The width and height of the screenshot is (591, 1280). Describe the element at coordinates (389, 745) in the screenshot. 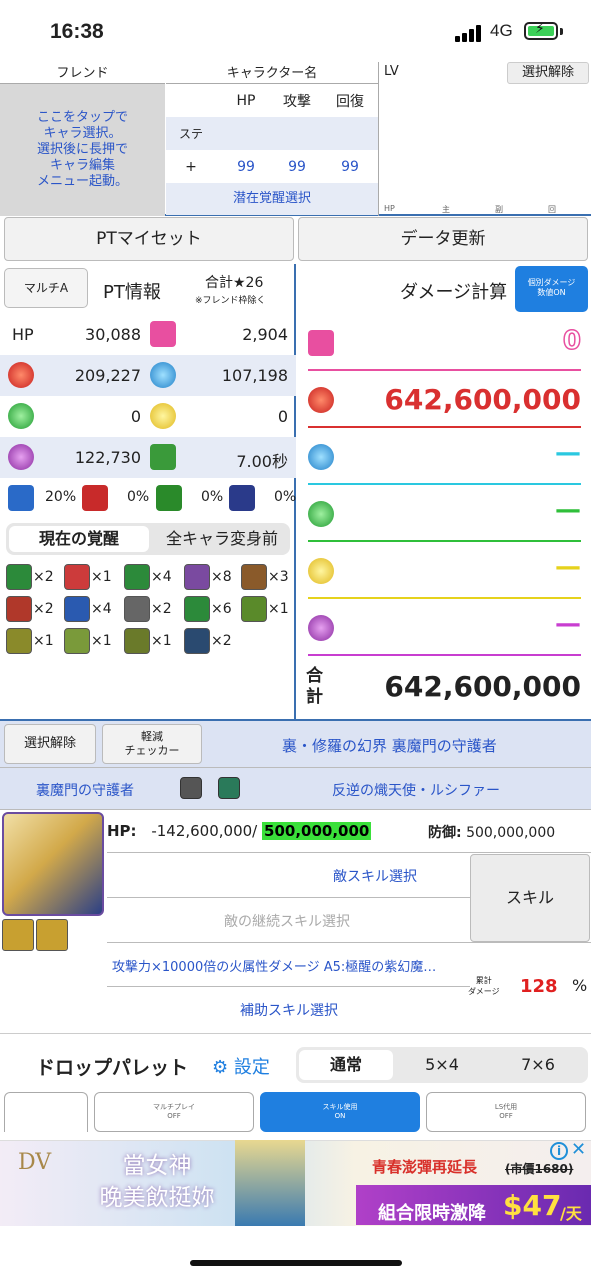

I see `dungeon-name: 裏・修羅の幻界 裏魔門の守護者` at that location.